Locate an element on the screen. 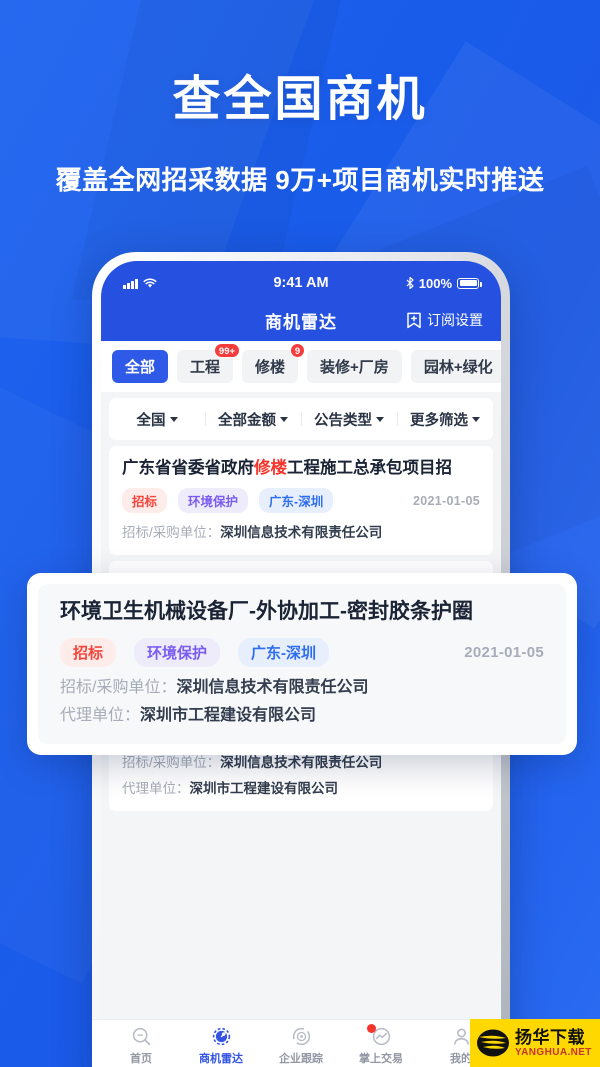 The width and height of the screenshot is (600, 1067). cellular-signal-icon is located at coordinates (130, 283).